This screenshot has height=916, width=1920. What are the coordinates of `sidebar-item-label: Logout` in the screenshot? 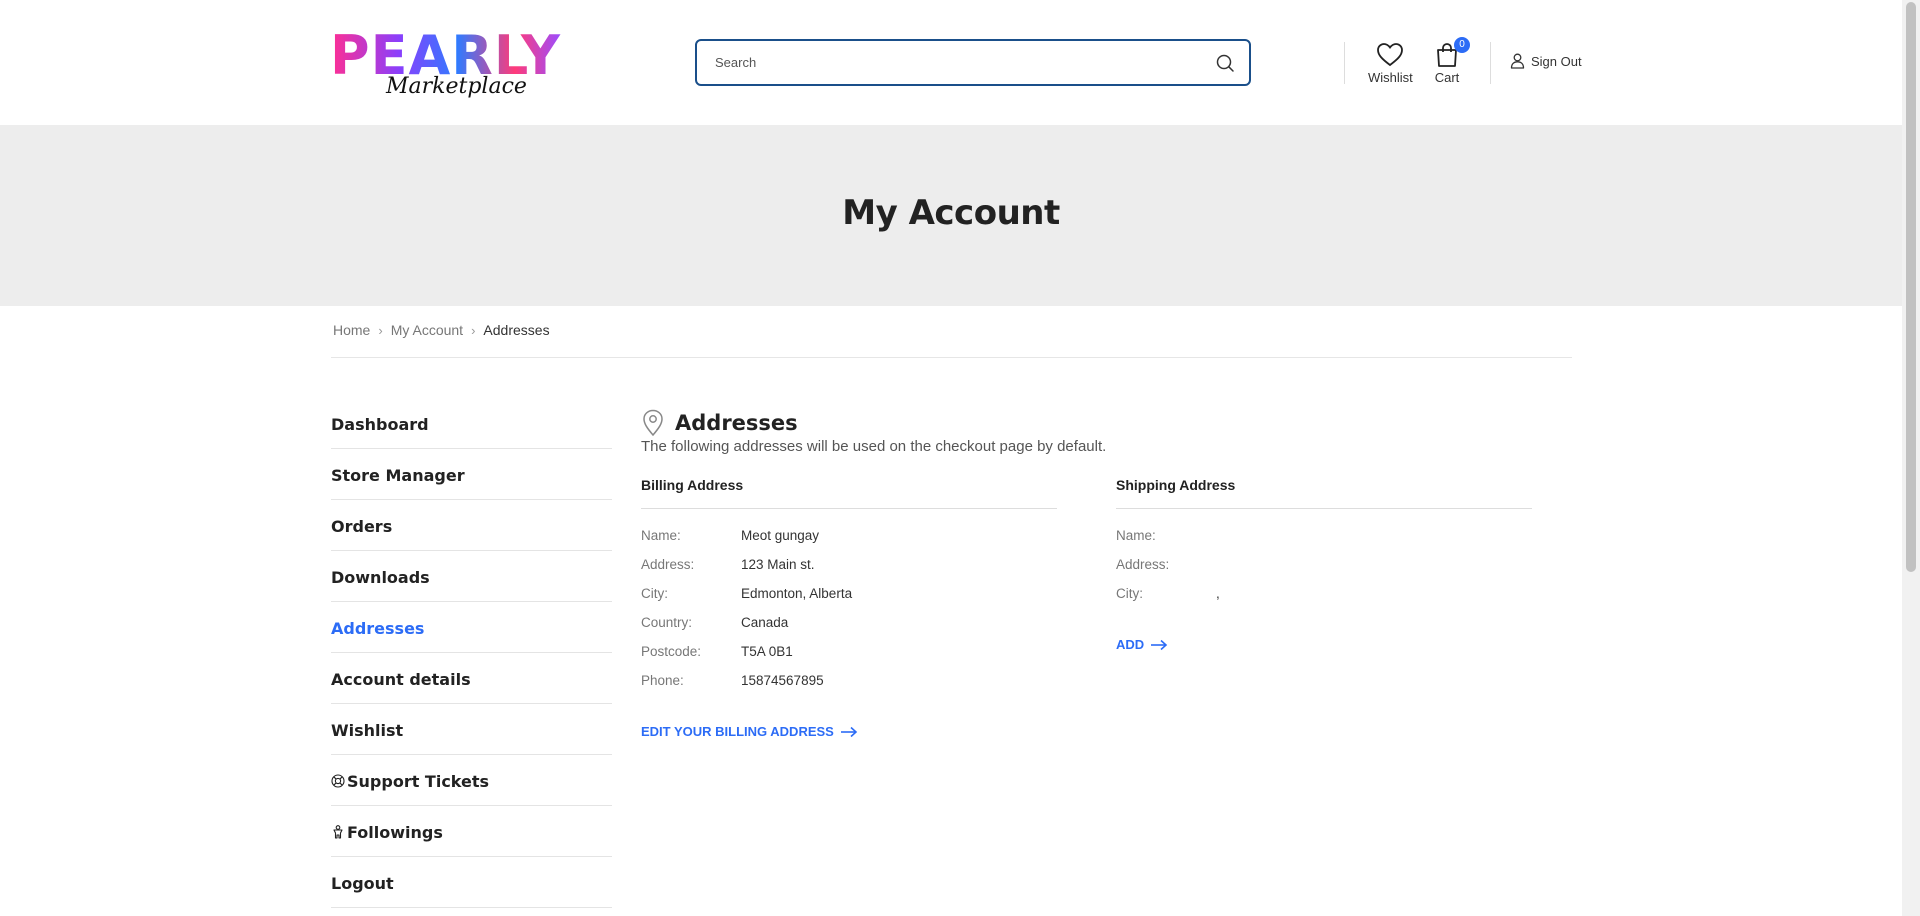 It's located at (362, 883).